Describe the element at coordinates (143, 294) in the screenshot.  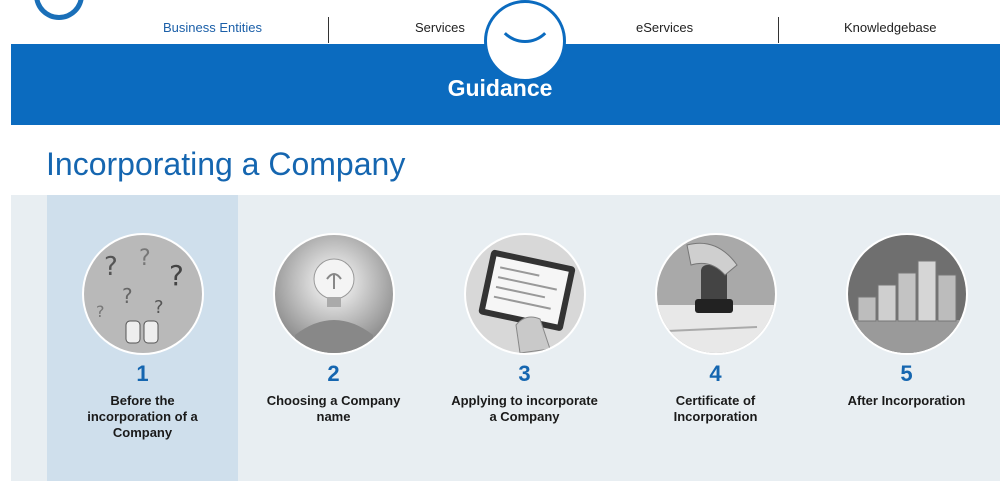
I see `question-marks-icon: ? ? ? ? ? ?` at that location.